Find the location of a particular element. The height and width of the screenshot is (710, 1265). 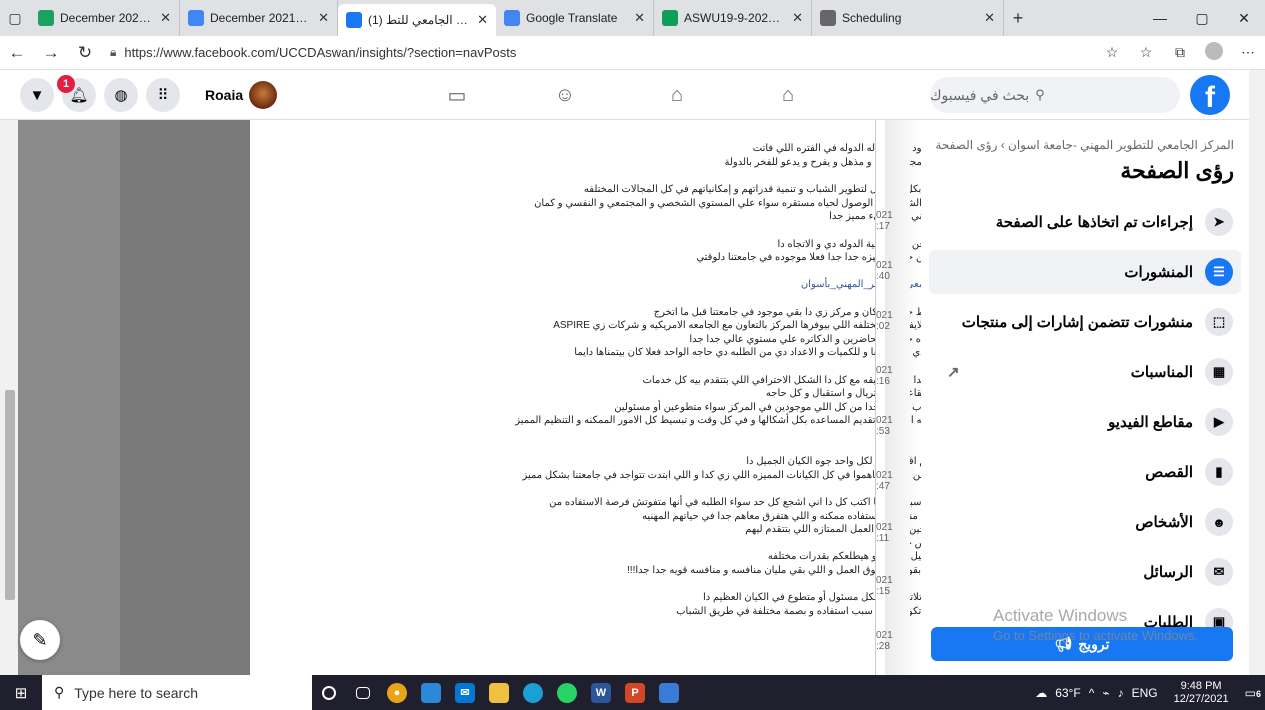

user-profile-link: Roaia is located at coordinates (241, 95).